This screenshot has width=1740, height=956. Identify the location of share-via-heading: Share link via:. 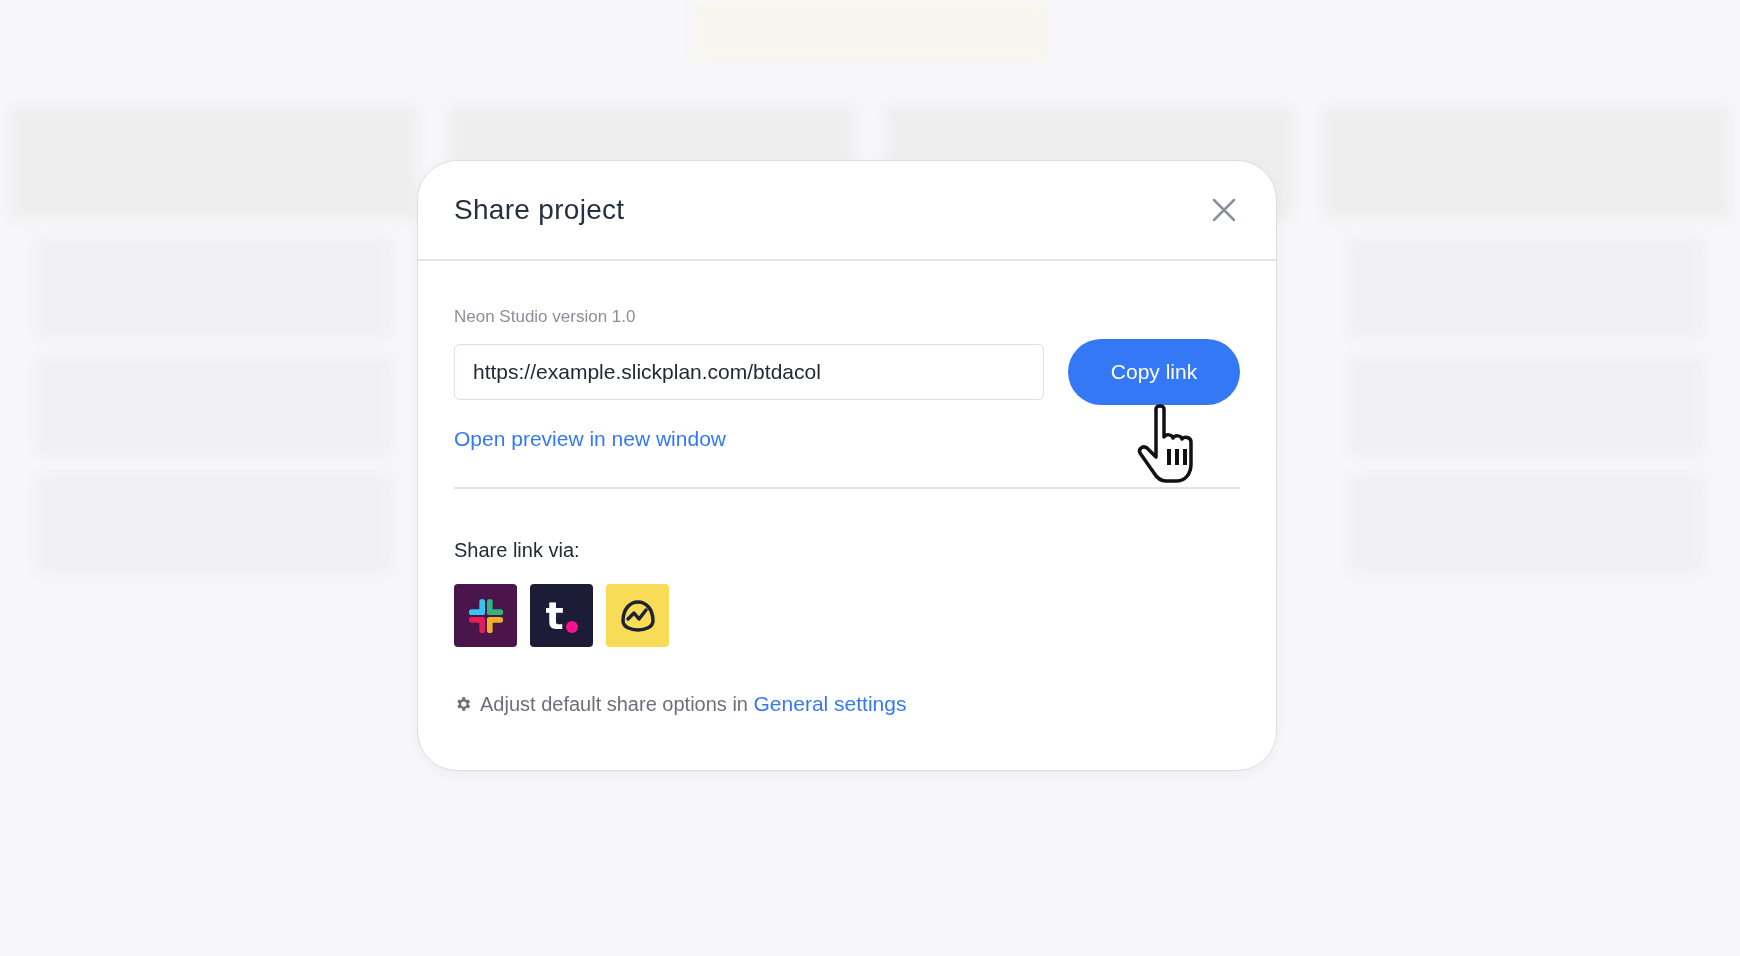
(517, 550).